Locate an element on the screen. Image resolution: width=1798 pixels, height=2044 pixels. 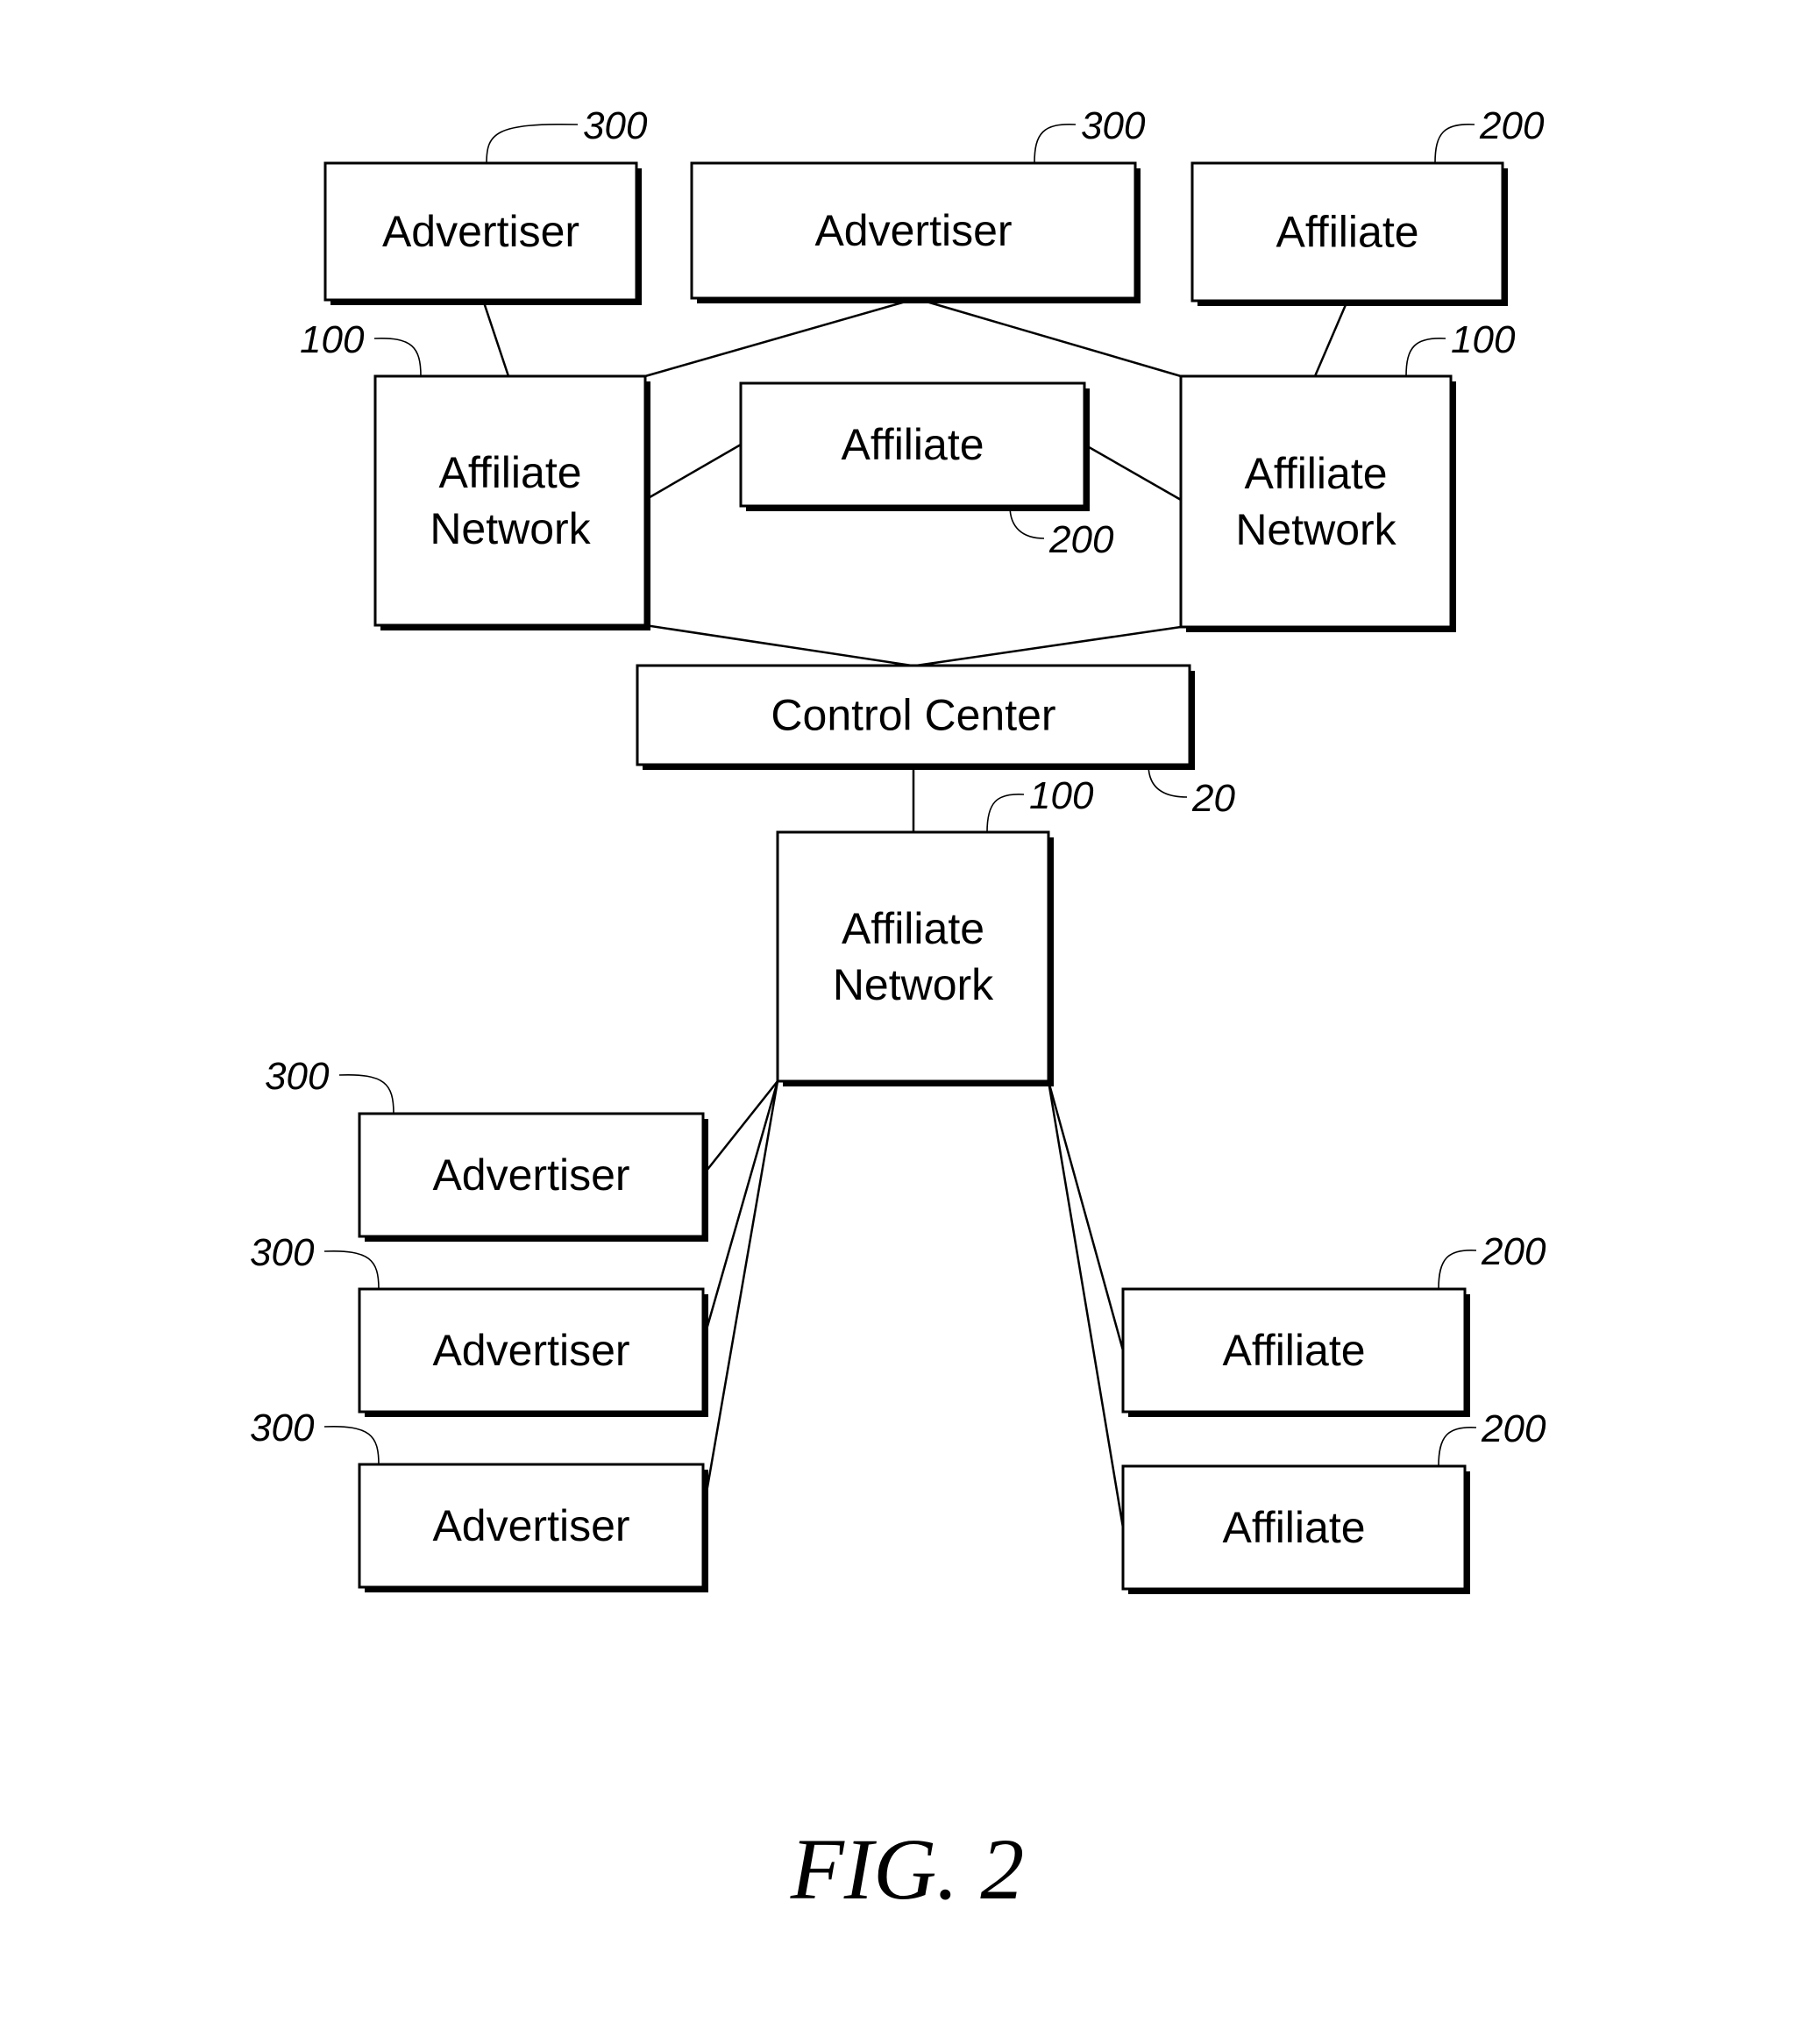
connector-an-left-to-control-center is located at coordinates (778, 645).